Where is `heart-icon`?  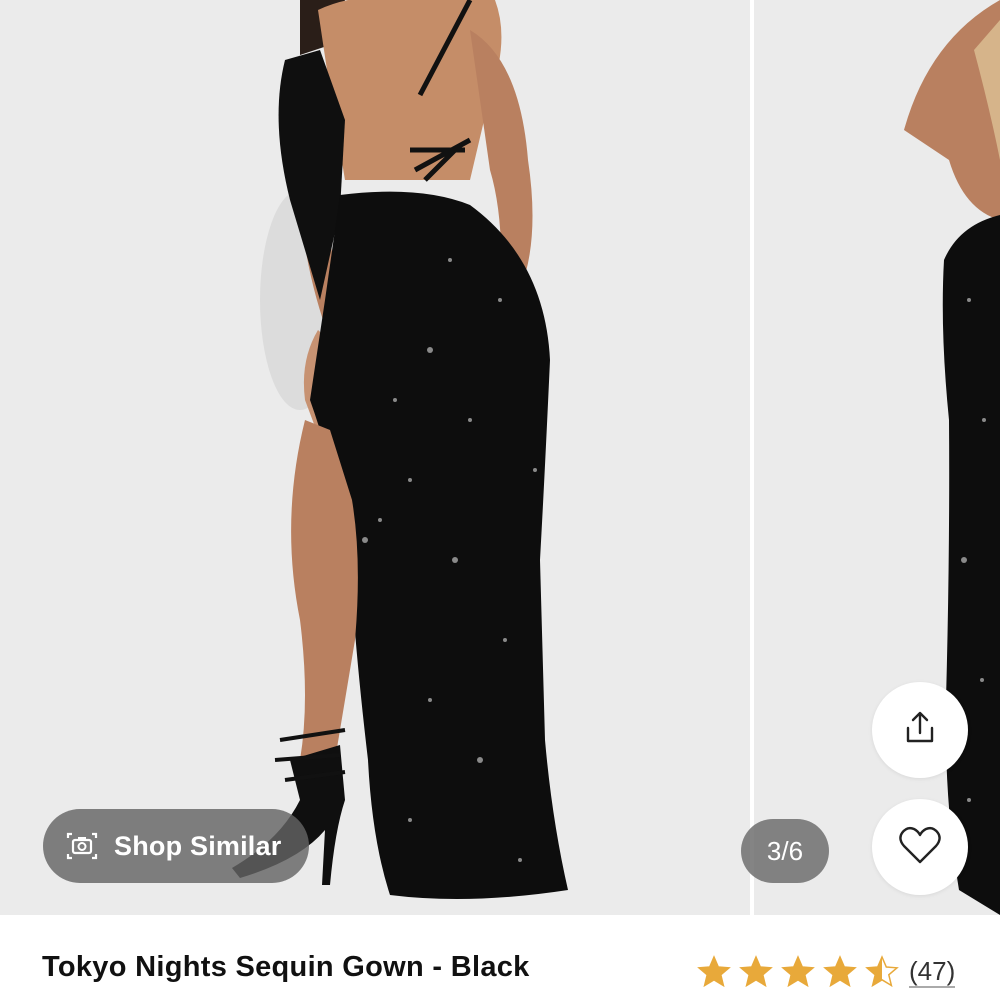
heart-icon is located at coordinates (920, 847).